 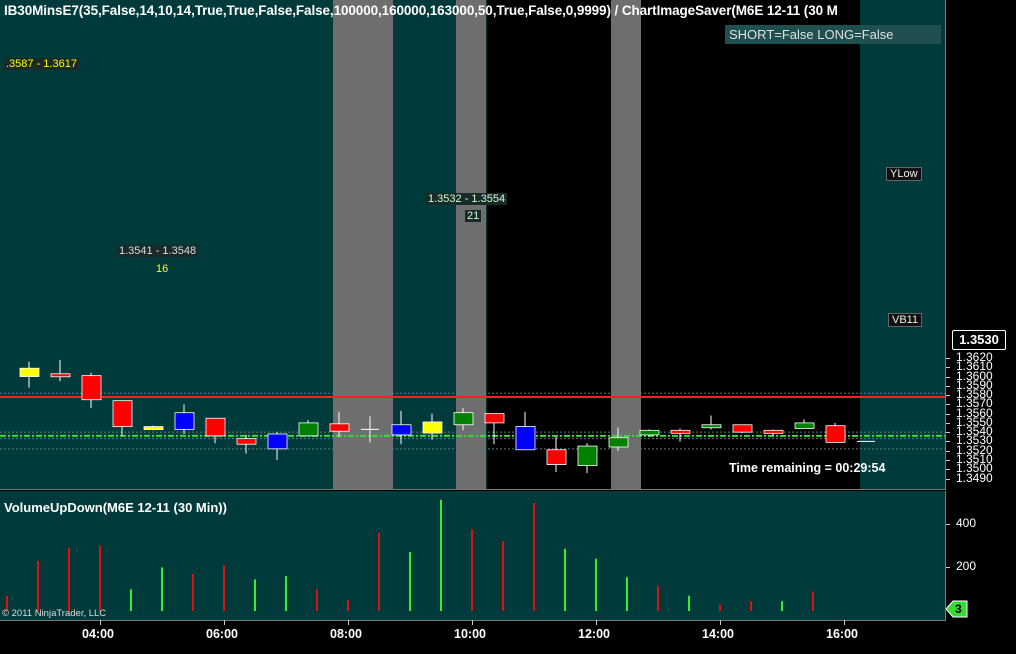 What do you see at coordinates (54, 613) in the screenshot?
I see `copyright: © 2011 NinjaTrader, LLC` at bounding box center [54, 613].